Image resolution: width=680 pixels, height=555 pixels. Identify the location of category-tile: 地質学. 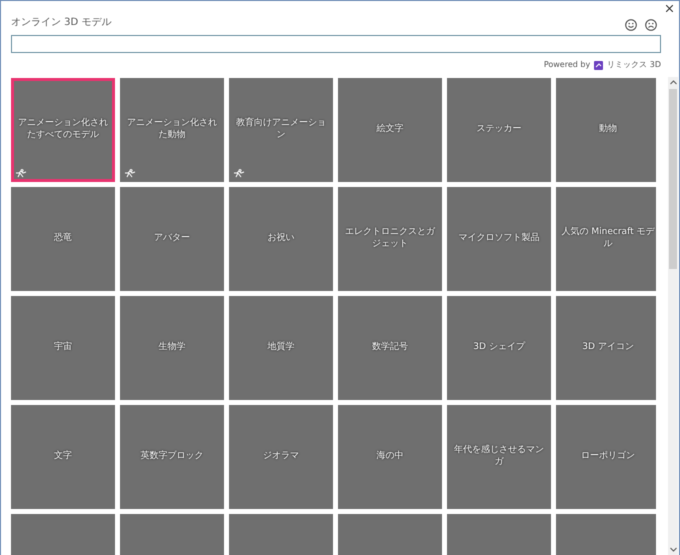
(281, 348).